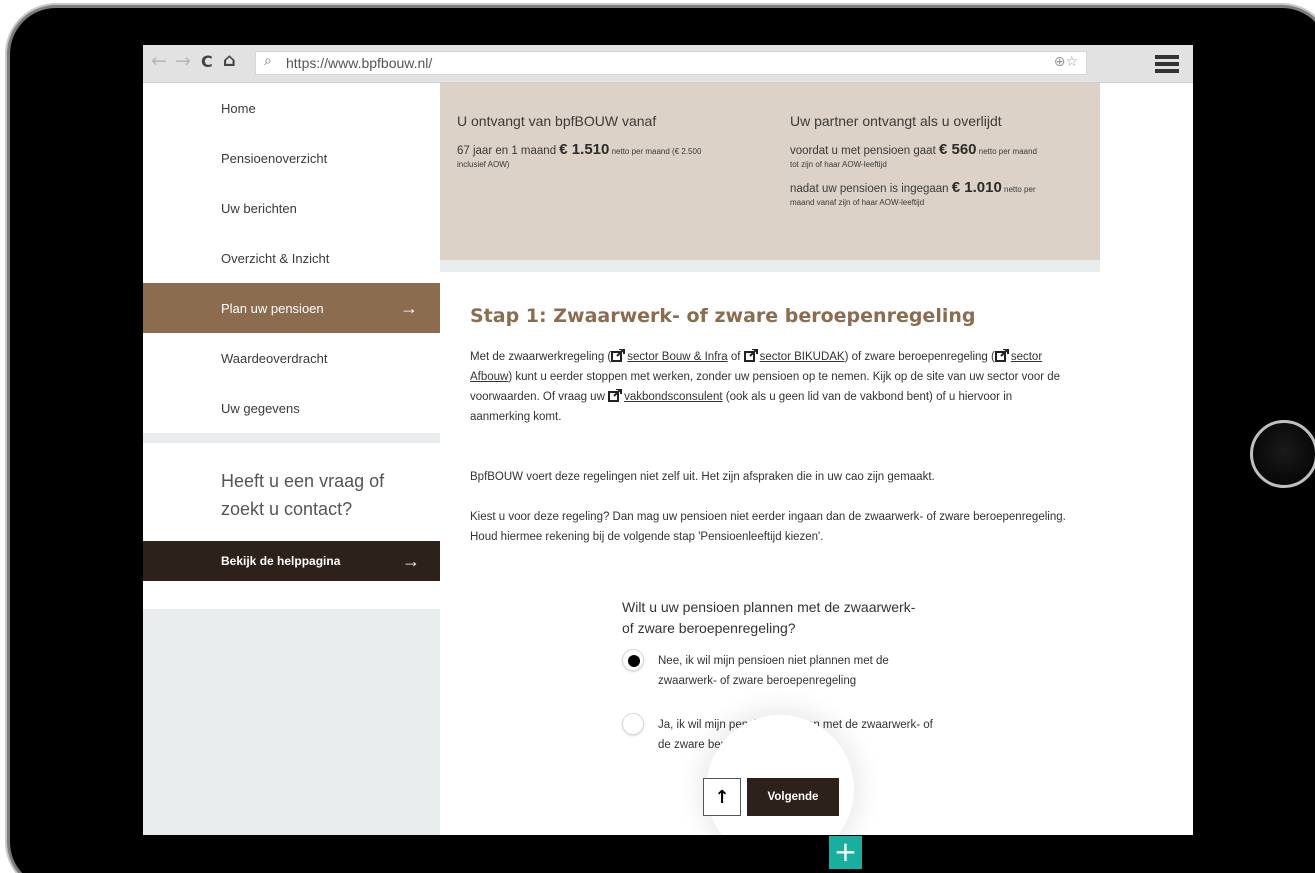 This screenshot has height=873, width=1315. Describe the element at coordinates (259, 208) in the screenshot. I see `sidebar-item-label: Uw berichten` at that location.